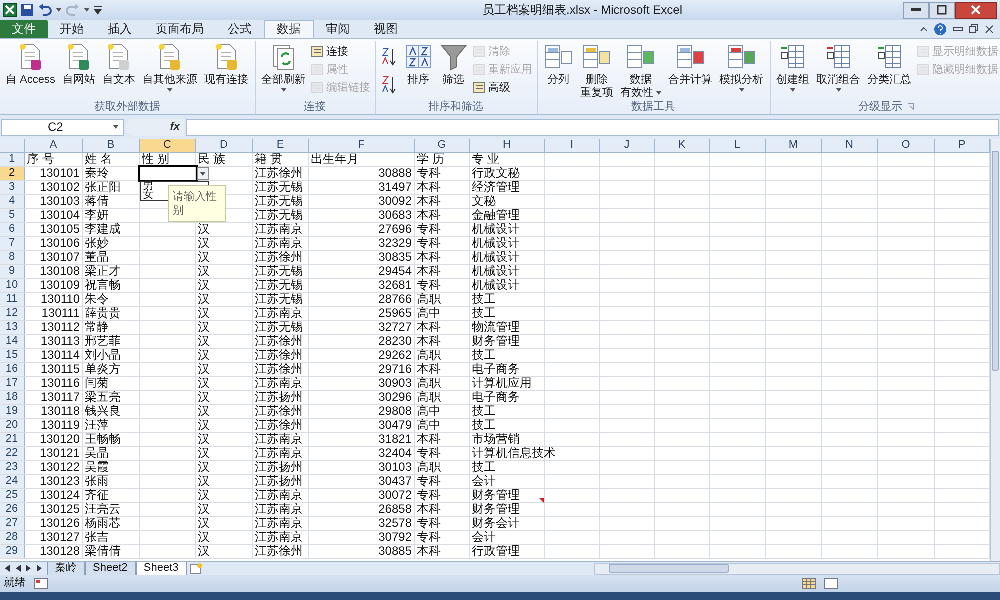 The height and width of the screenshot is (600, 1000). What do you see at coordinates (79, 64) in the screenshot?
I see `ribbon-button: 自网站` at bounding box center [79, 64].